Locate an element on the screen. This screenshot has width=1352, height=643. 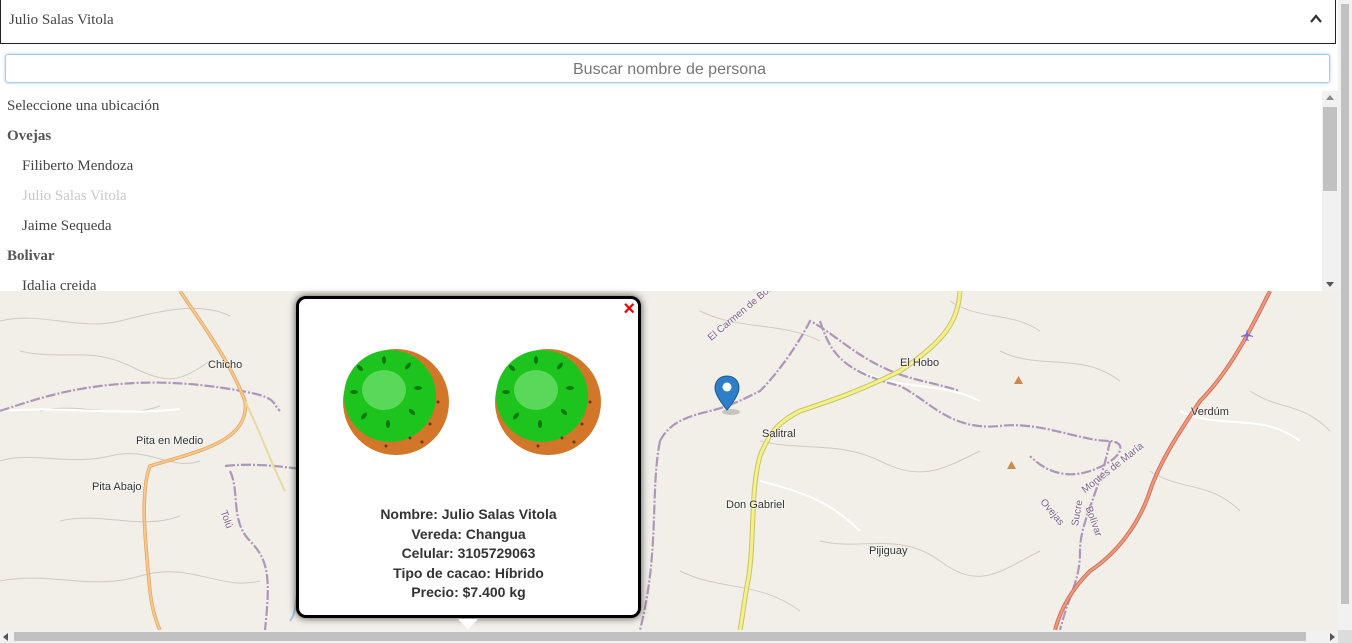
page-scroll-thumb is located at coordinates (1345, 304).